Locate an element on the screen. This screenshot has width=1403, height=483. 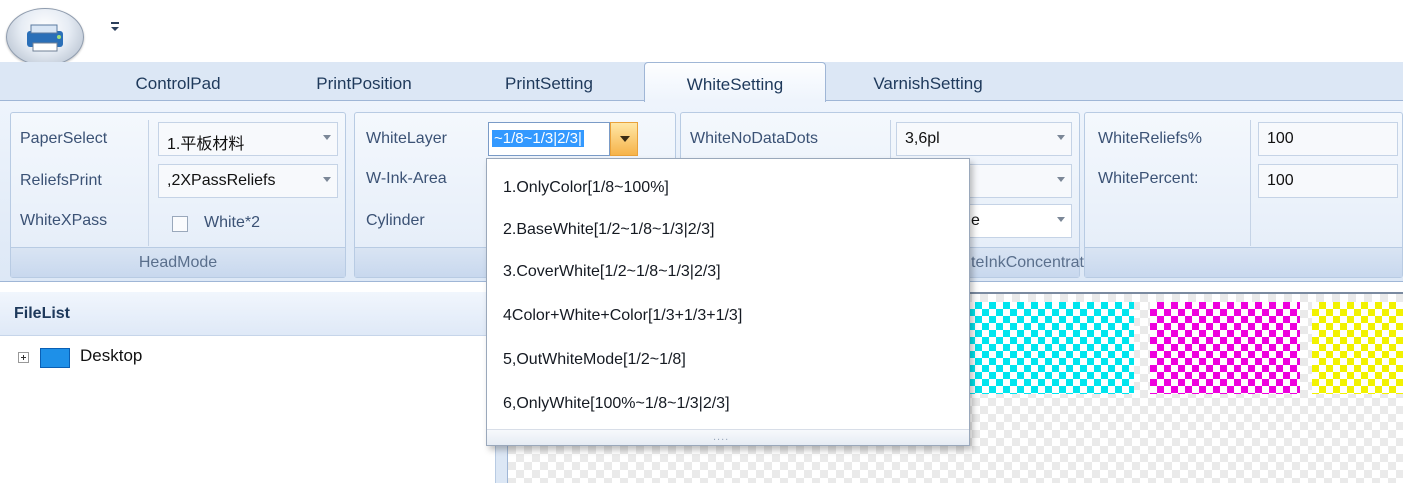
white-percent-value: 100 is located at coordinates (1280, 180).